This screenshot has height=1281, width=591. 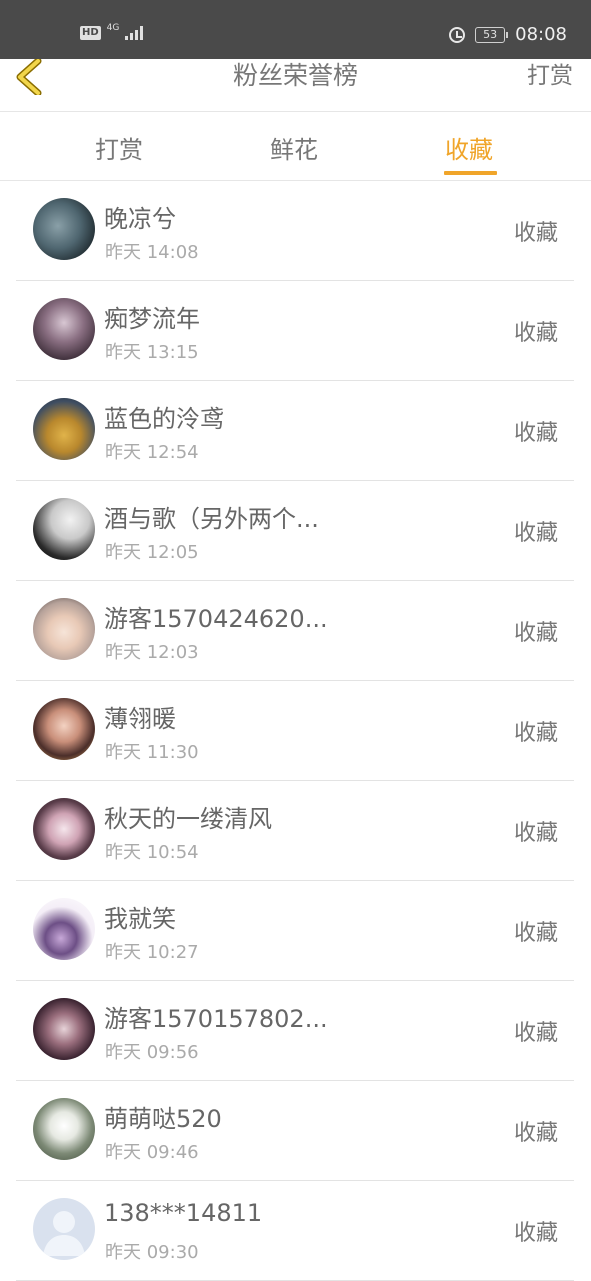 I want to click on fan-name: 蓝色的泠鸢, so click(x=164, y=419).